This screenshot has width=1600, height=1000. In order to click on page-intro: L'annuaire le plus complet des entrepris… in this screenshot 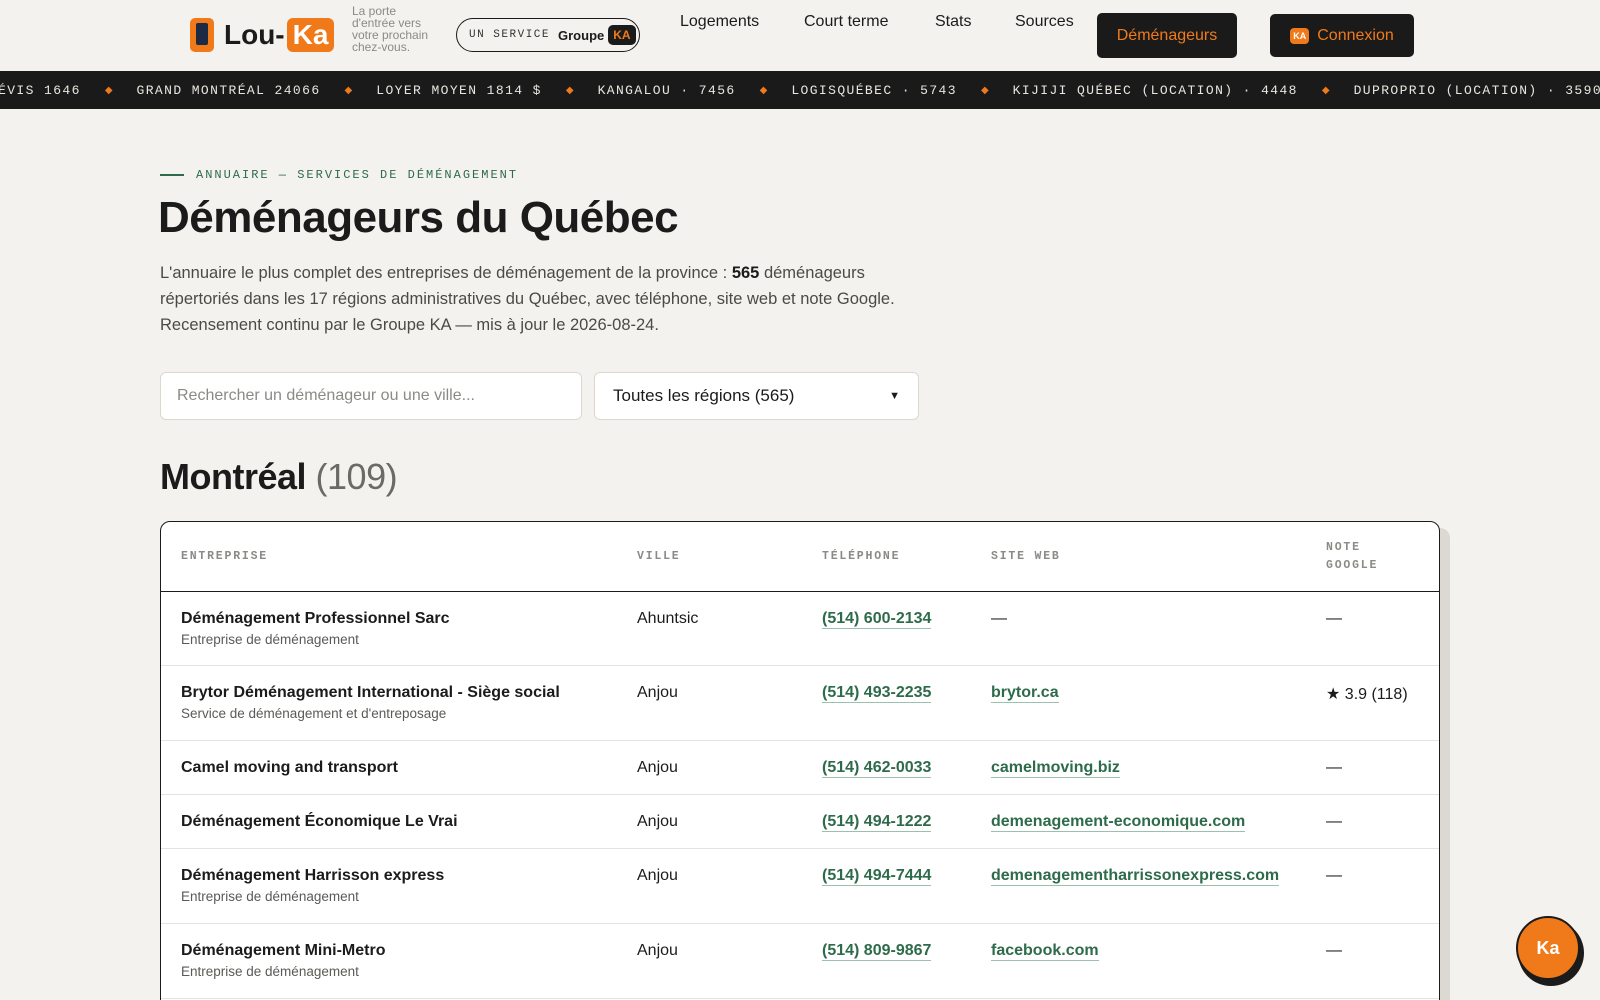, I will do `click(540, 299)`.